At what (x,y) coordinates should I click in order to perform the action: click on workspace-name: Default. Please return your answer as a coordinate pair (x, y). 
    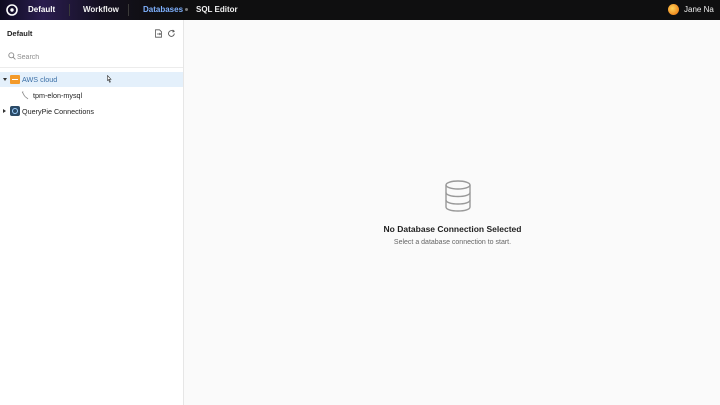
    Looking at the image, I should click on (41, 9).